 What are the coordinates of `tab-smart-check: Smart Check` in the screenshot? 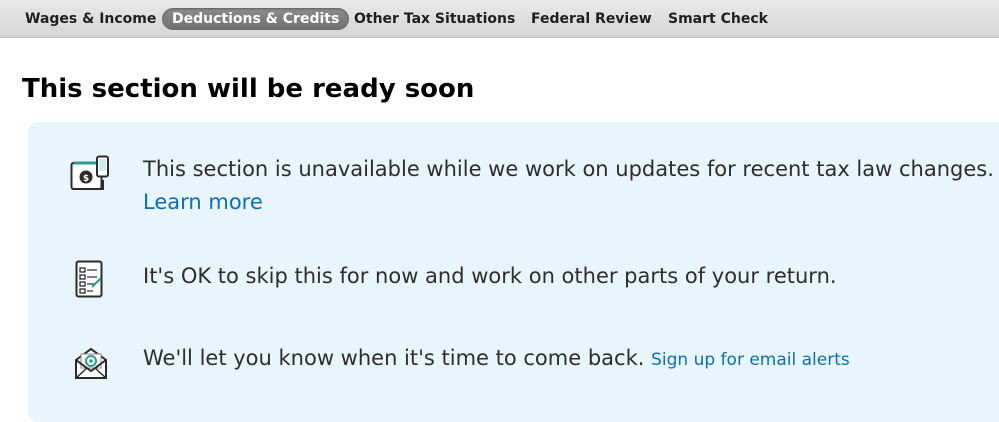 It's located at (718, 19).